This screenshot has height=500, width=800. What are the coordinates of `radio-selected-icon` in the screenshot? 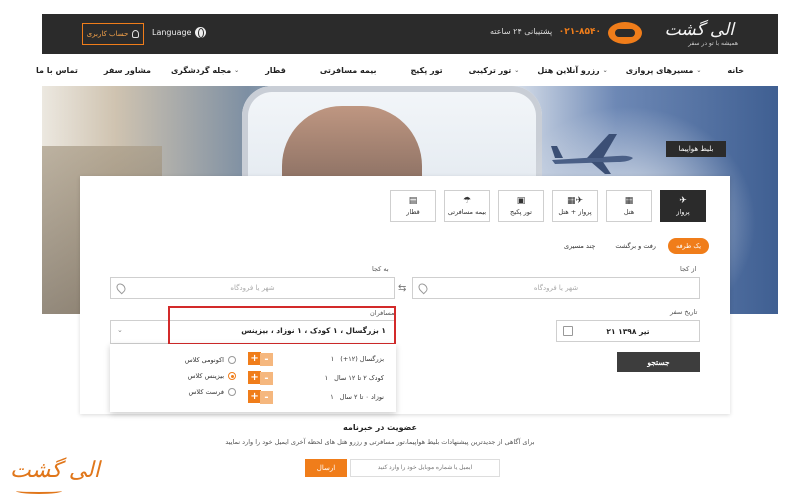 It's located at (232, 376).